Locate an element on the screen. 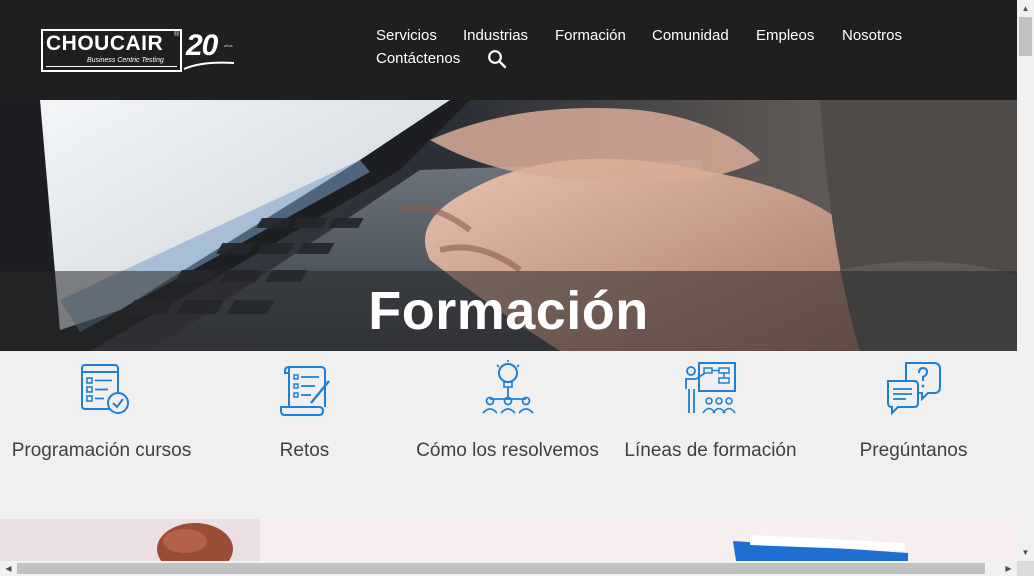 This screenshot has width=1034, height=576. logo-brand: CHOUCAIR is located at coordinates (105, 43).